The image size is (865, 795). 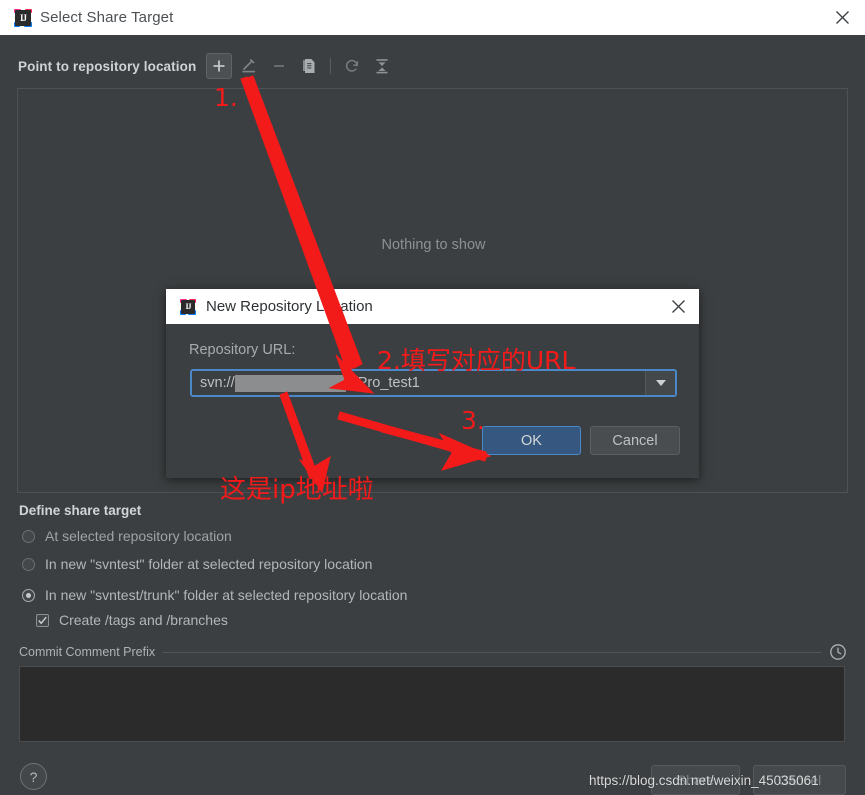 I want to click on window-titlebar: IJ Select Share Target, so click(x=432, y=17).